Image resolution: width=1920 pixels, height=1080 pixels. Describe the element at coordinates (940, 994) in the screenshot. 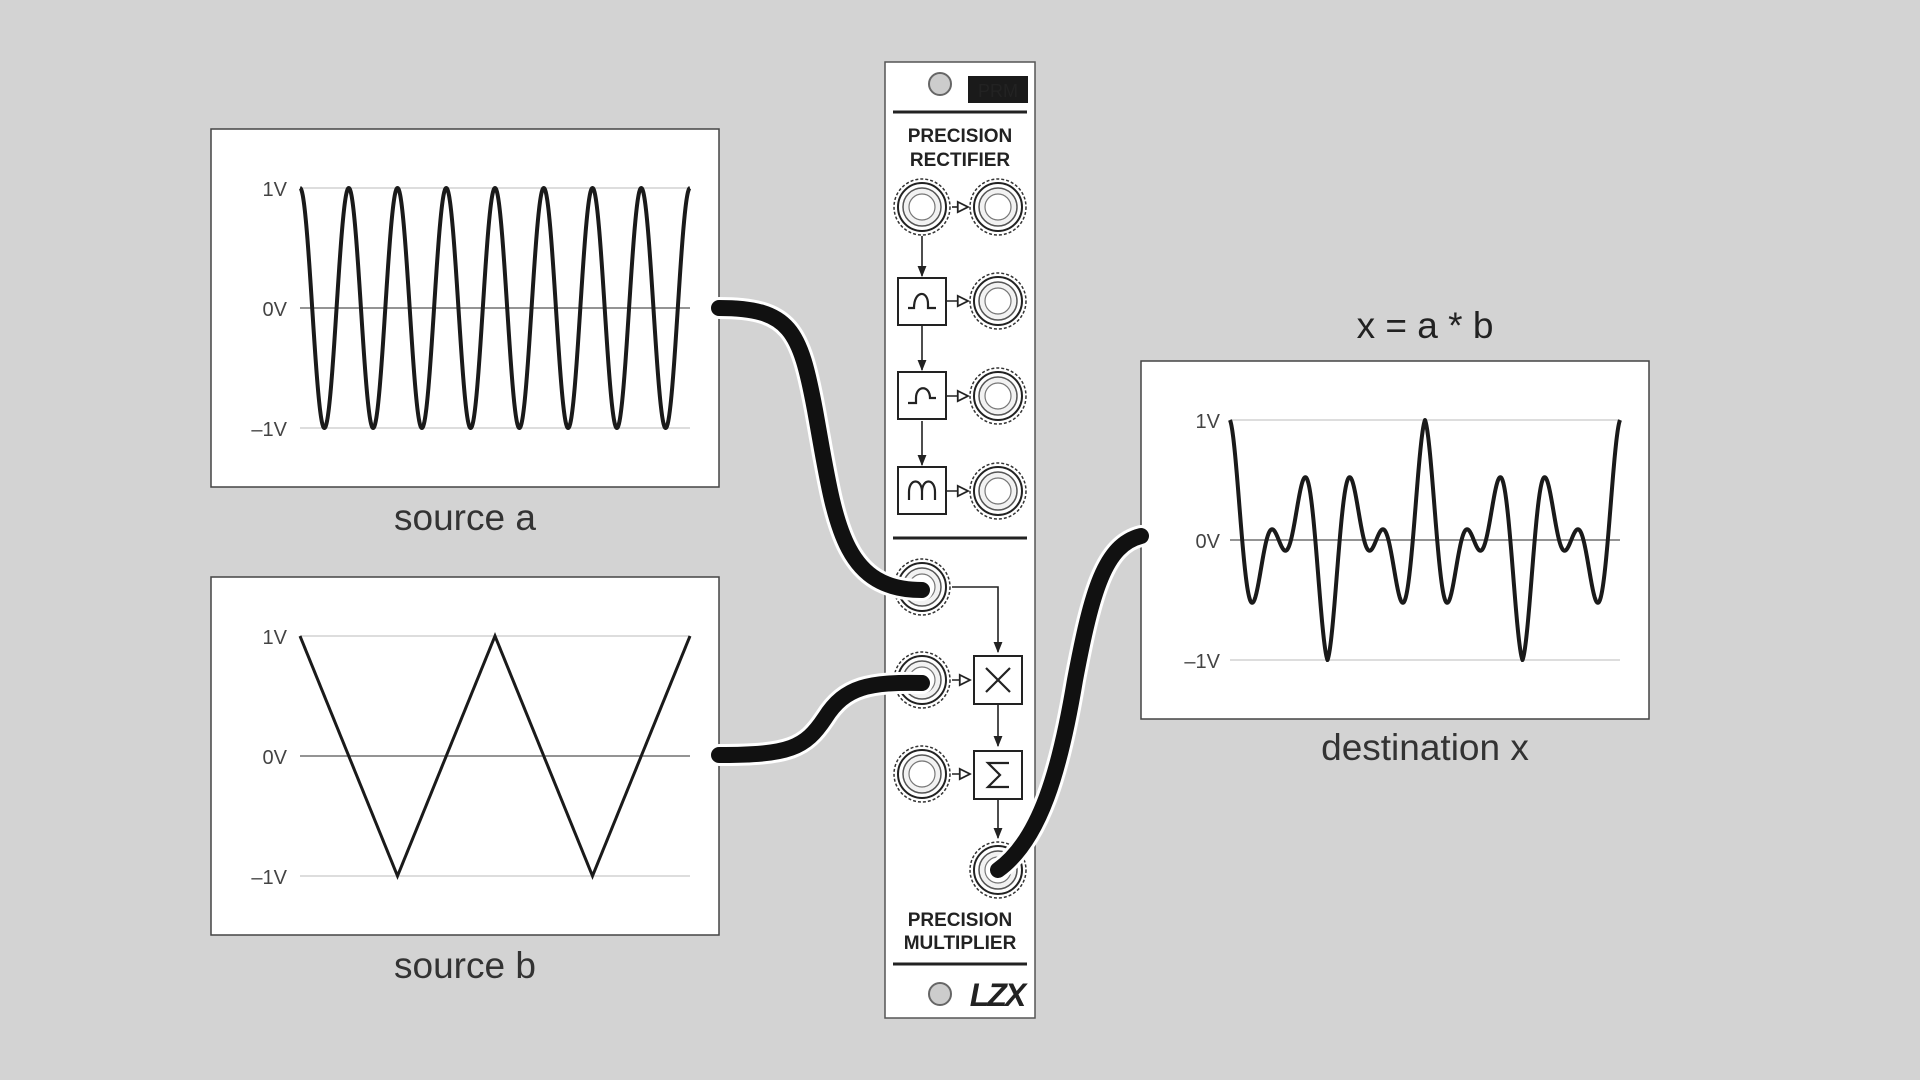

I see `screw-bottom` at that location.